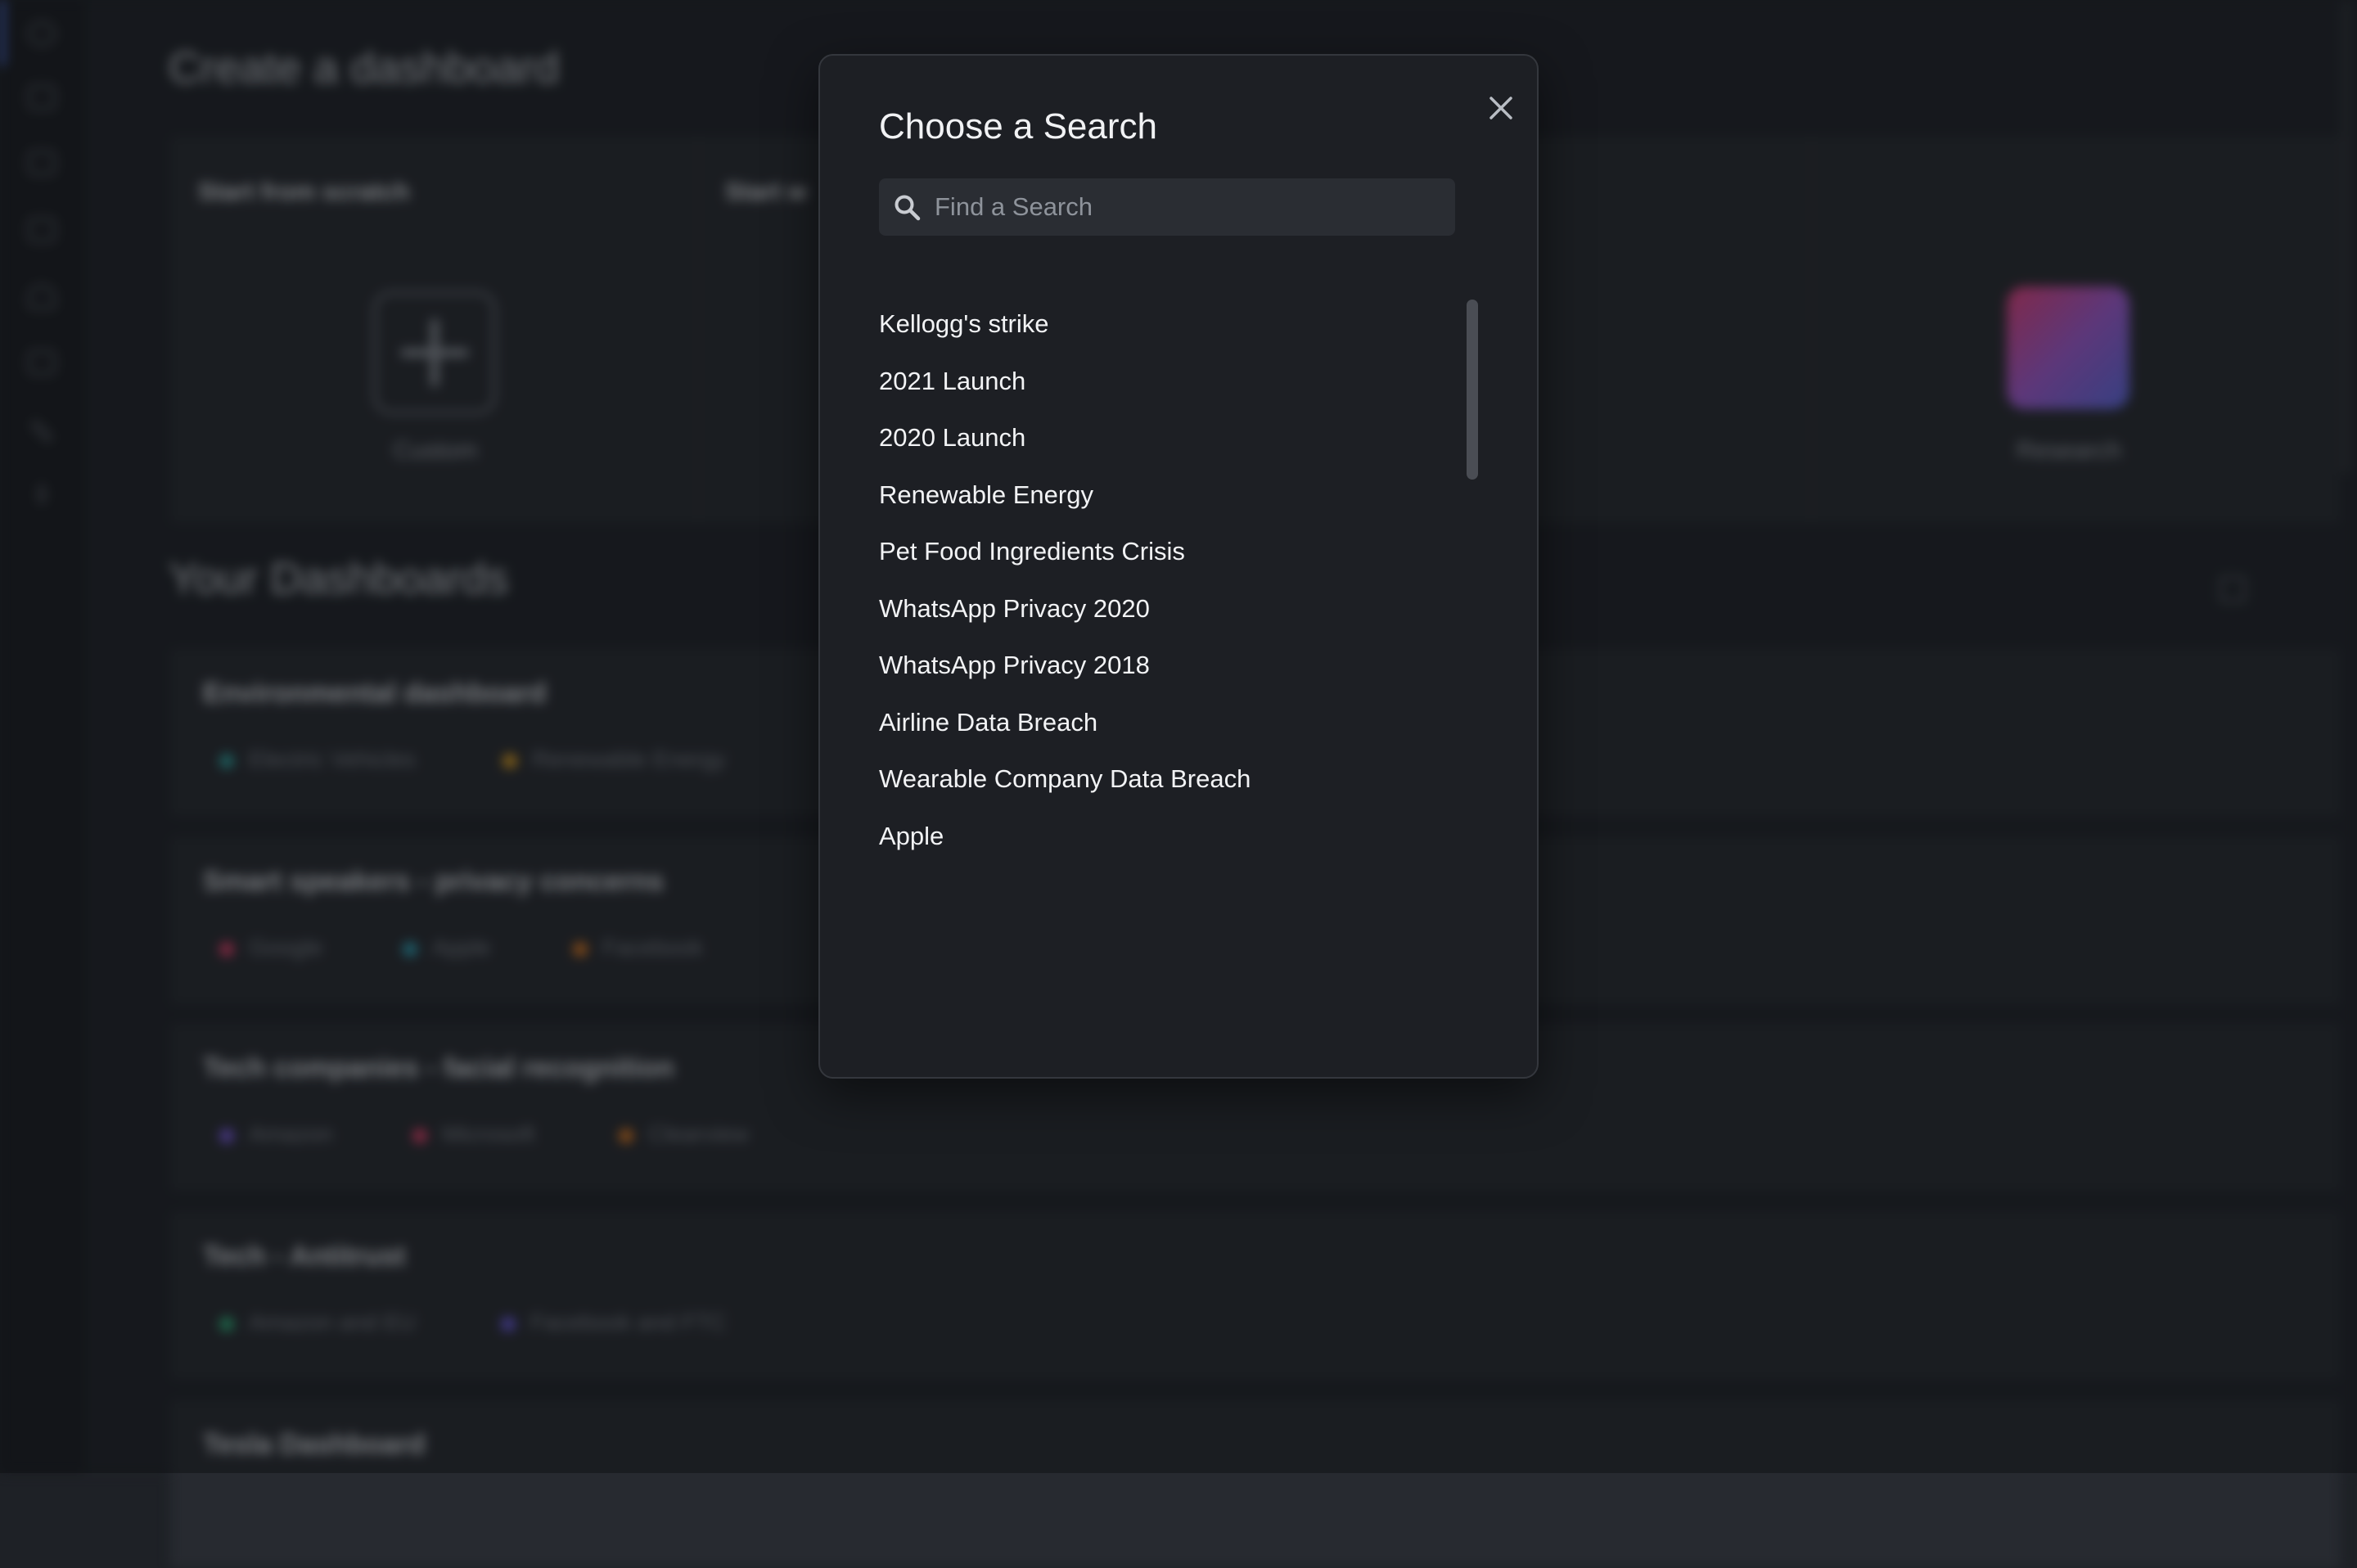 This screenshot has width=2357, height=1568. What do you see at coordinates (1018, 126) in the screenshot?
I see `modal-title: Choose a Search` at bounding box center [1018, 126].